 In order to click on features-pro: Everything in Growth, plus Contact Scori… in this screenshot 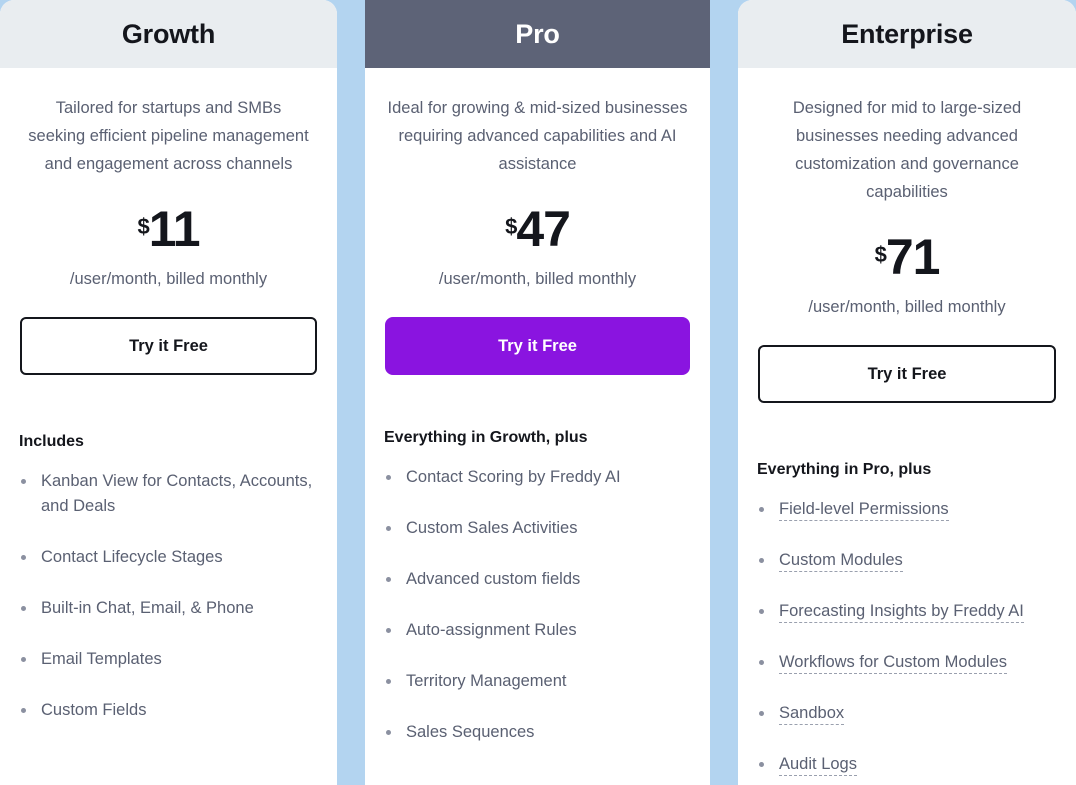, I will do `click(537, 600)`.